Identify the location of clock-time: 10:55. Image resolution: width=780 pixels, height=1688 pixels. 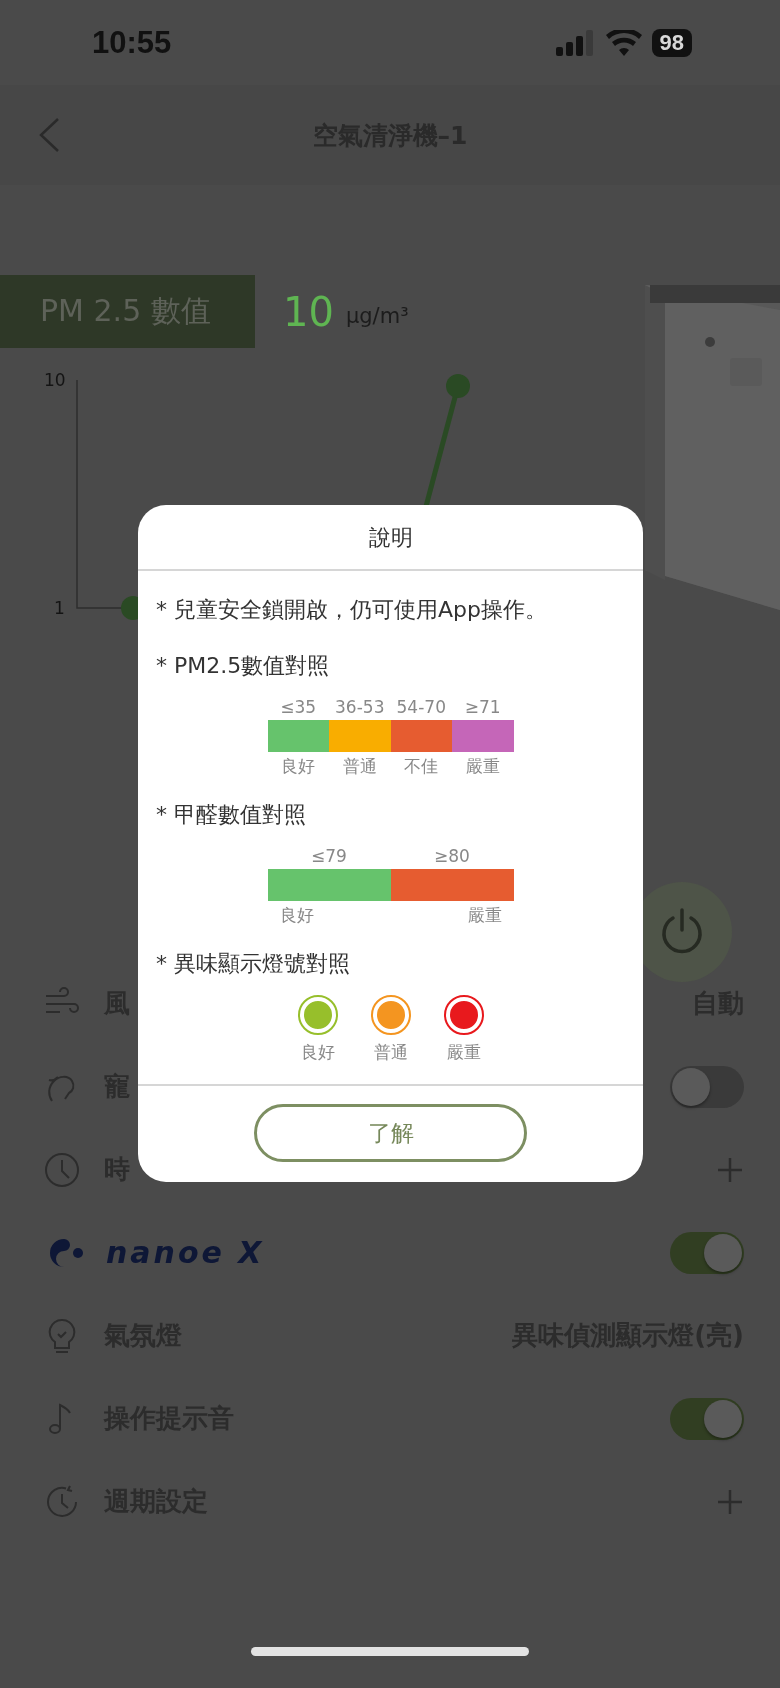
(132, 42).